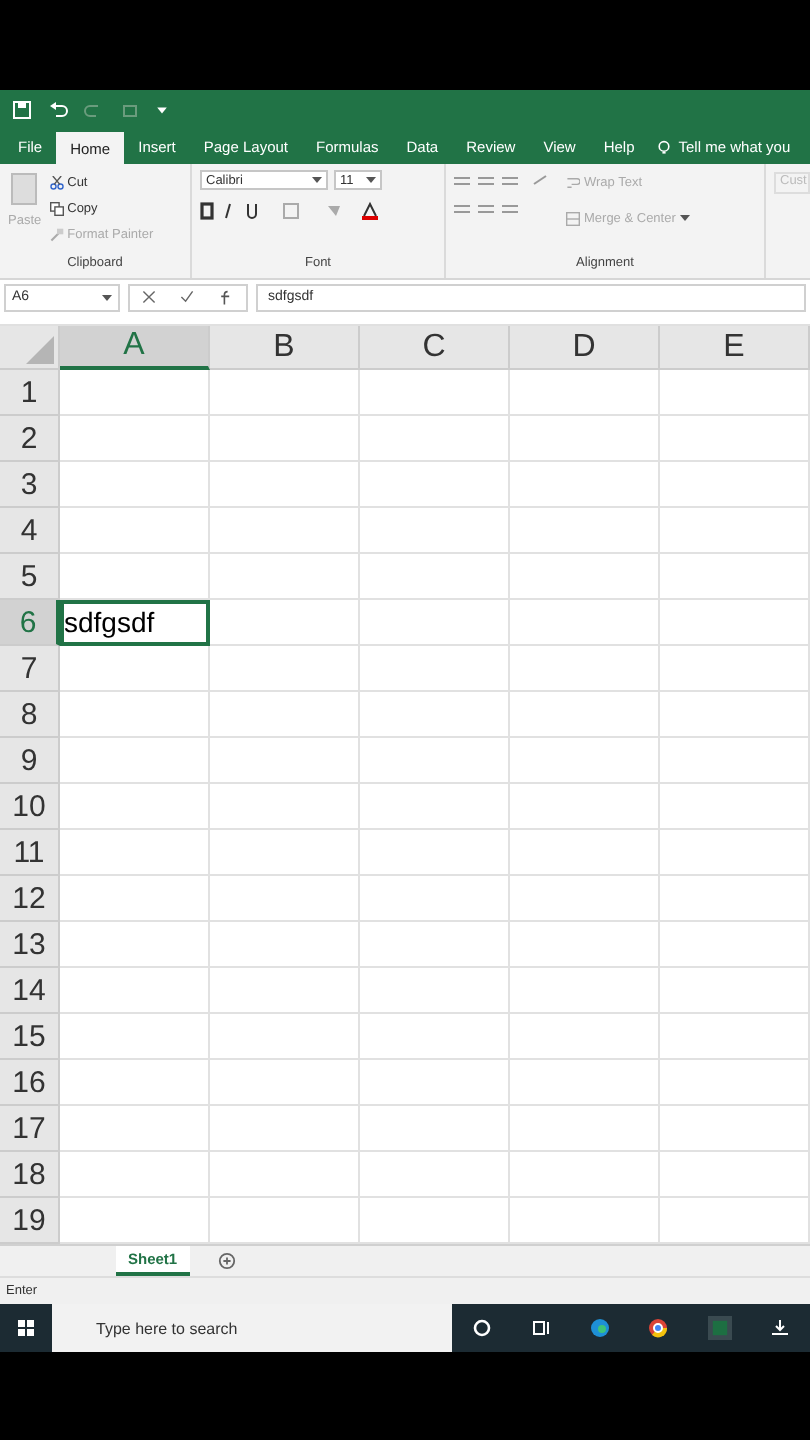  Describe the element at coordinates (30, 945) in the screenshot. I see `row-header: 13` at that location.